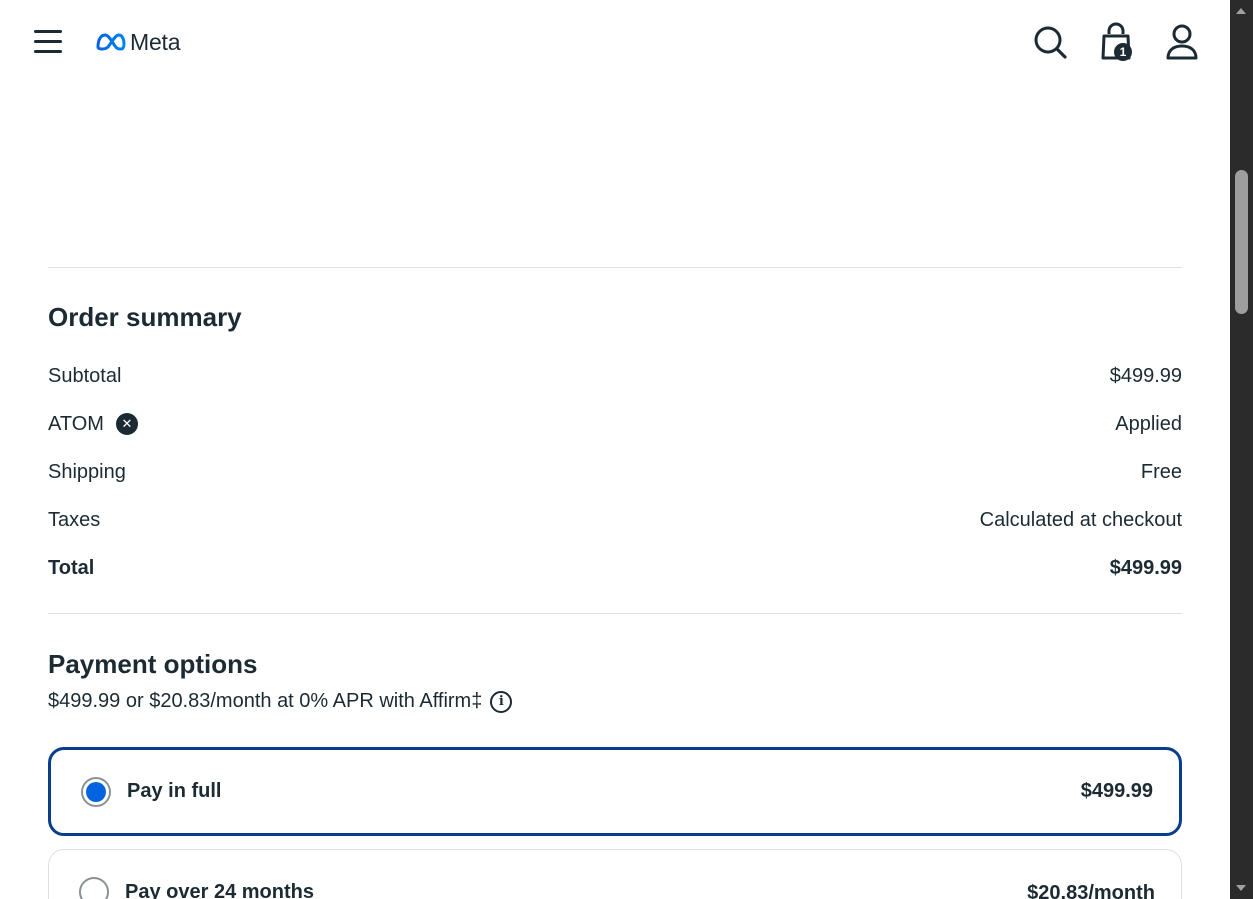 This screenshot has width=1253, height=899. I want to click on user-icon, so click(1182, 42).